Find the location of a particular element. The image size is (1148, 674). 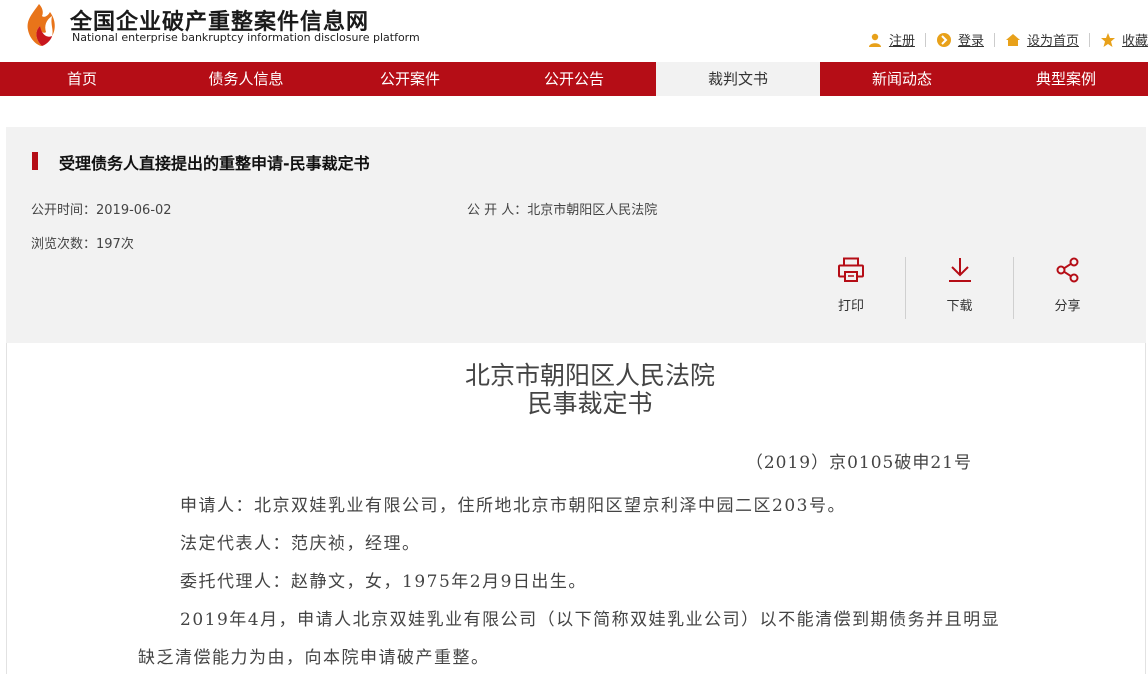

share-label: 分享 is located at coordinates (1067, 306).